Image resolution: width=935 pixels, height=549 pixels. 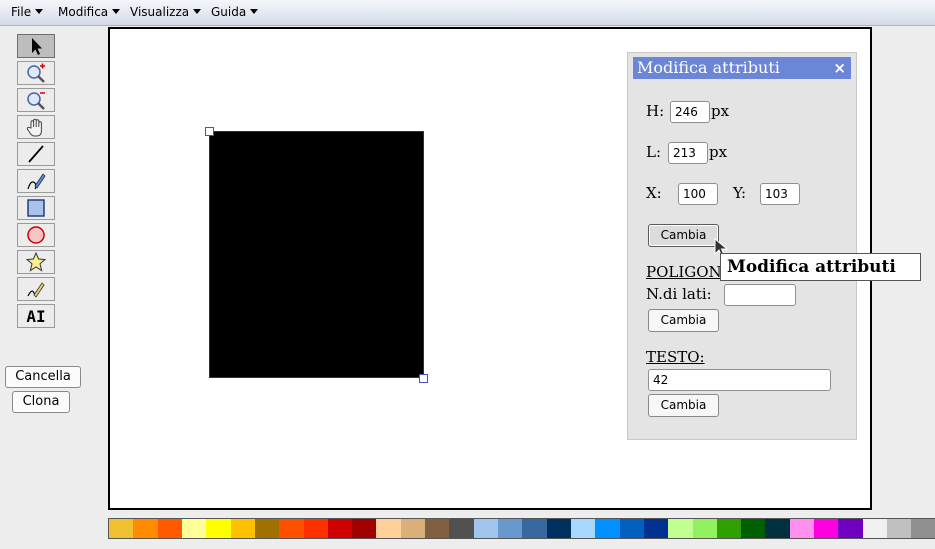 I want to click on text-heading: TESTO:, so click(x=675, y=357).